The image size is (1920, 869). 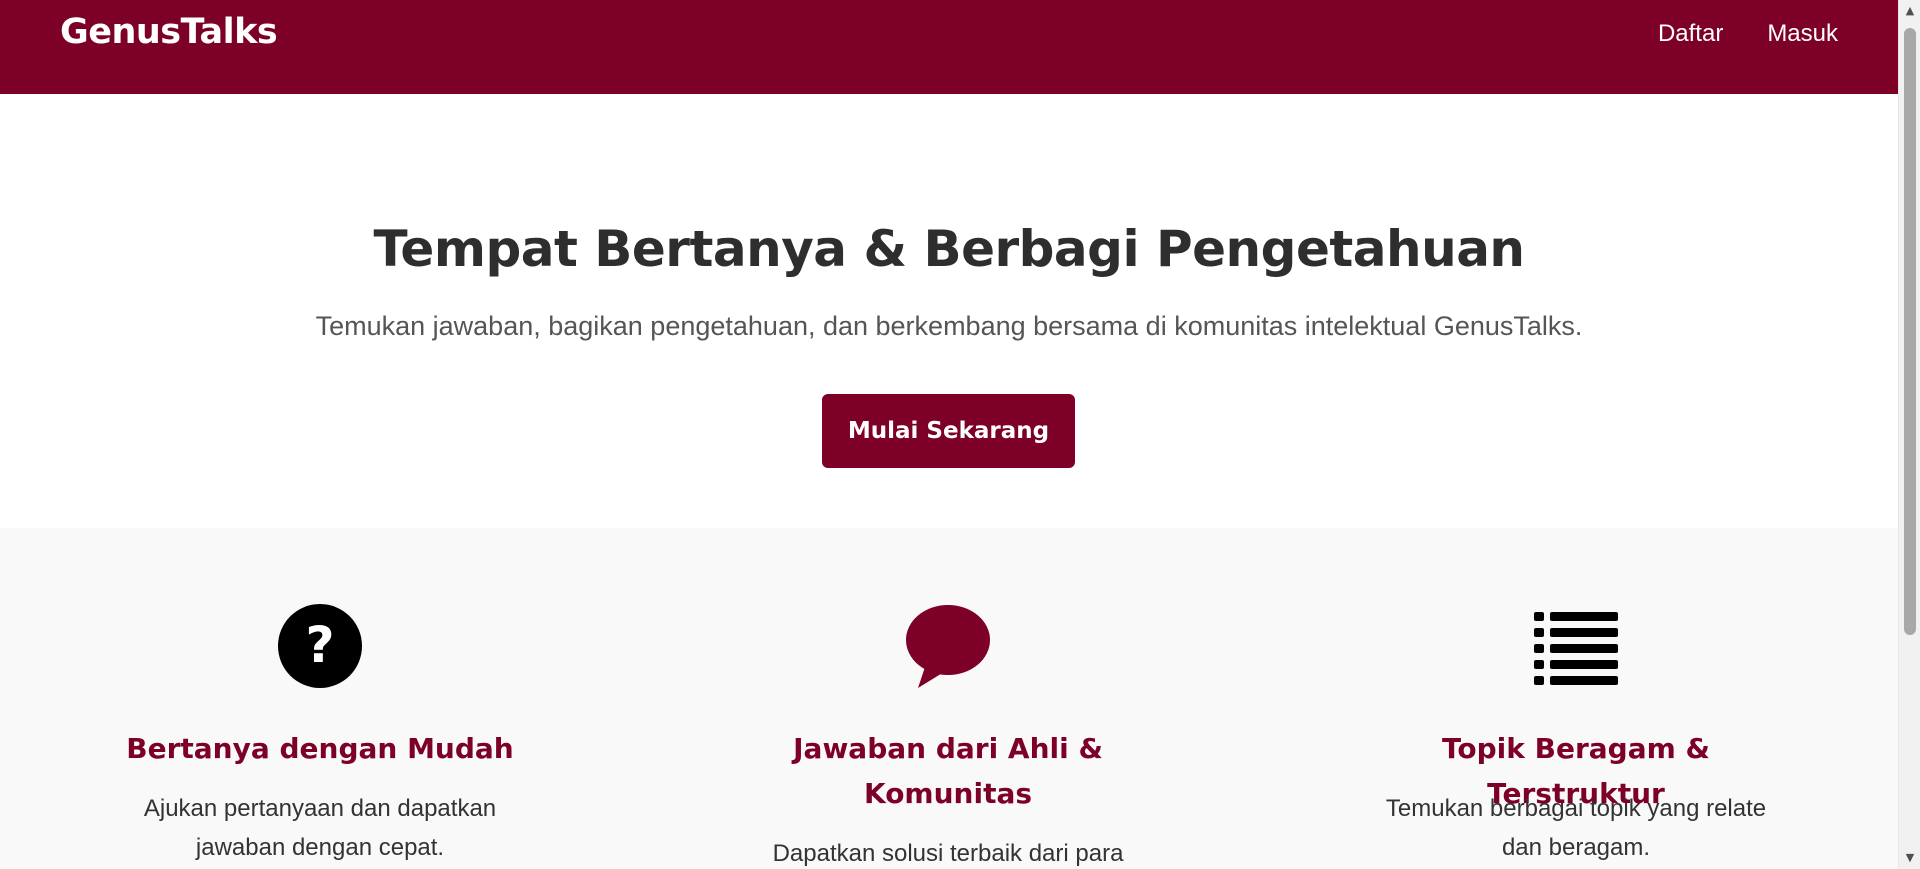 What do you see at coordinates (949, 47) in the screenshot?
I see `top-navbar: GenusTalks Daftar Masuk` at bounding box center [949, 47].